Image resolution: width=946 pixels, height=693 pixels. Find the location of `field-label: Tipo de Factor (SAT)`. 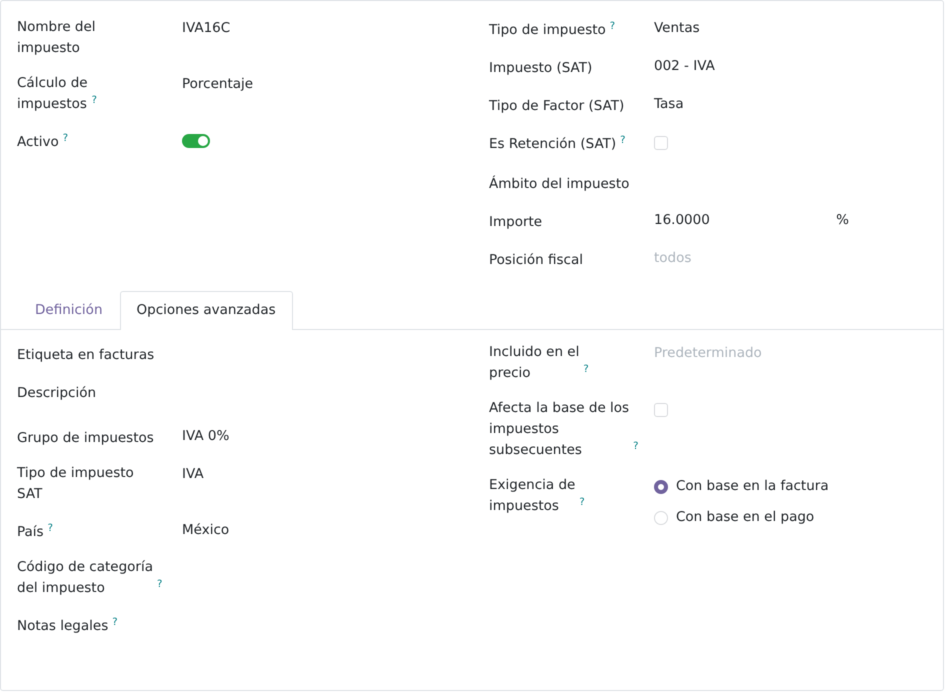

field-label: Tipo de Factor (SAT) is located at coordinates (556, 106).